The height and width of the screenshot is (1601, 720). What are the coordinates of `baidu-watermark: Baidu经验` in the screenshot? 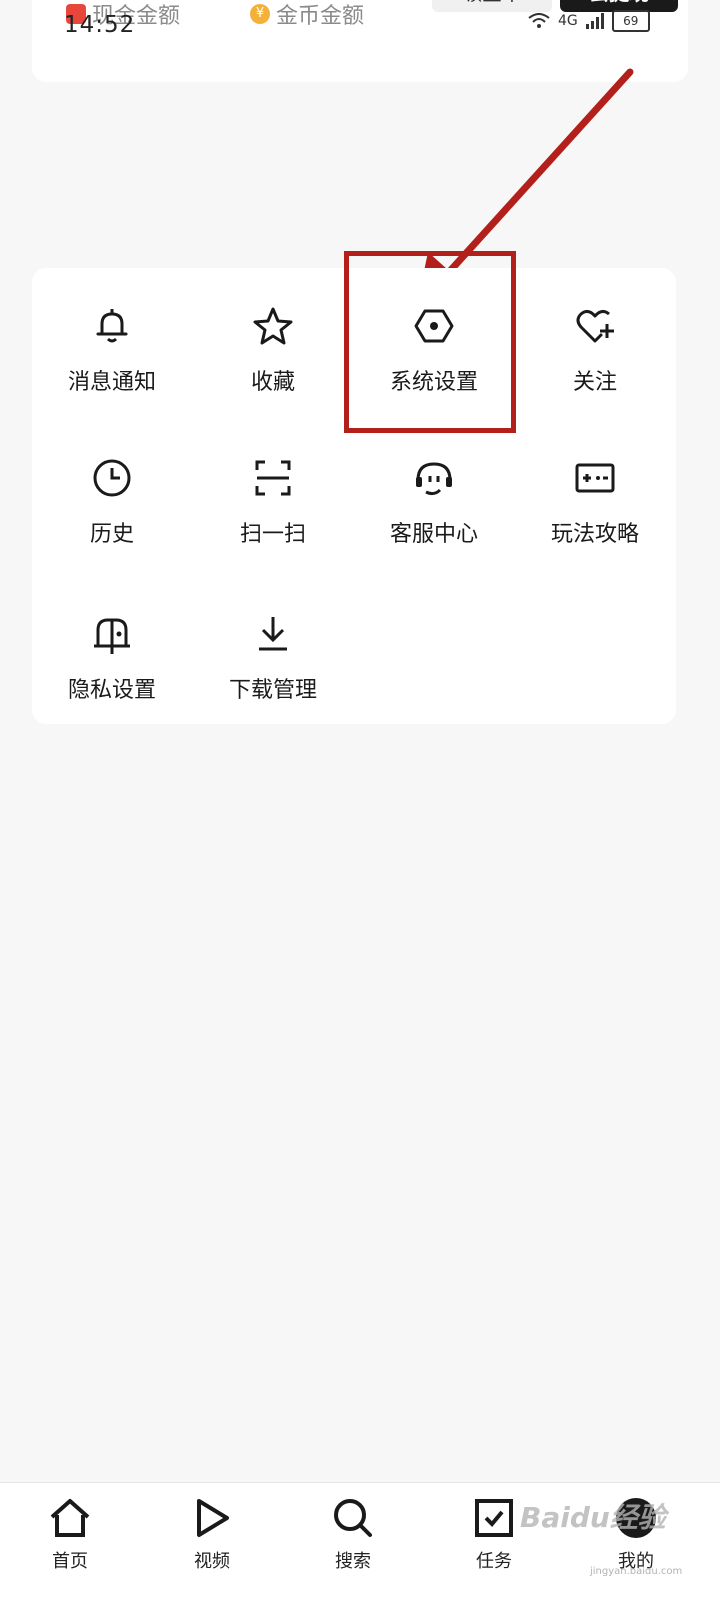 It's located at (593, 1517).